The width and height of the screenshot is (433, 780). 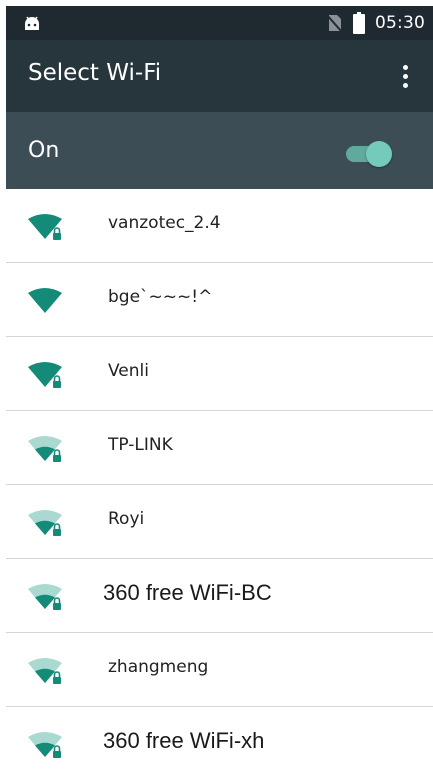 I want to click on network-item: TP-LINK, so click(x=219, y=448).